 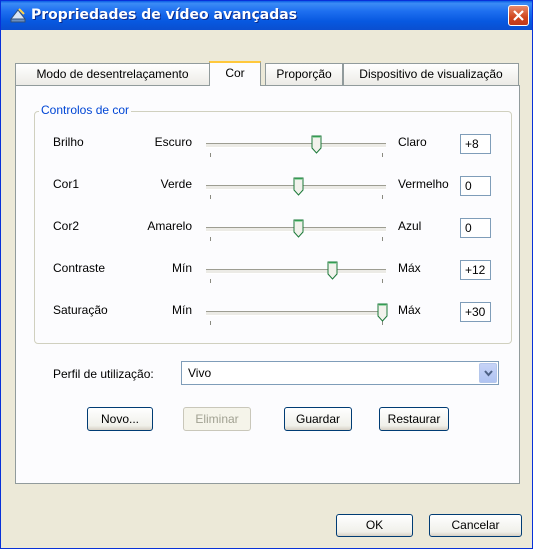 I want to click on restore-button-label: Restaurar, so click(x=414, y=419).